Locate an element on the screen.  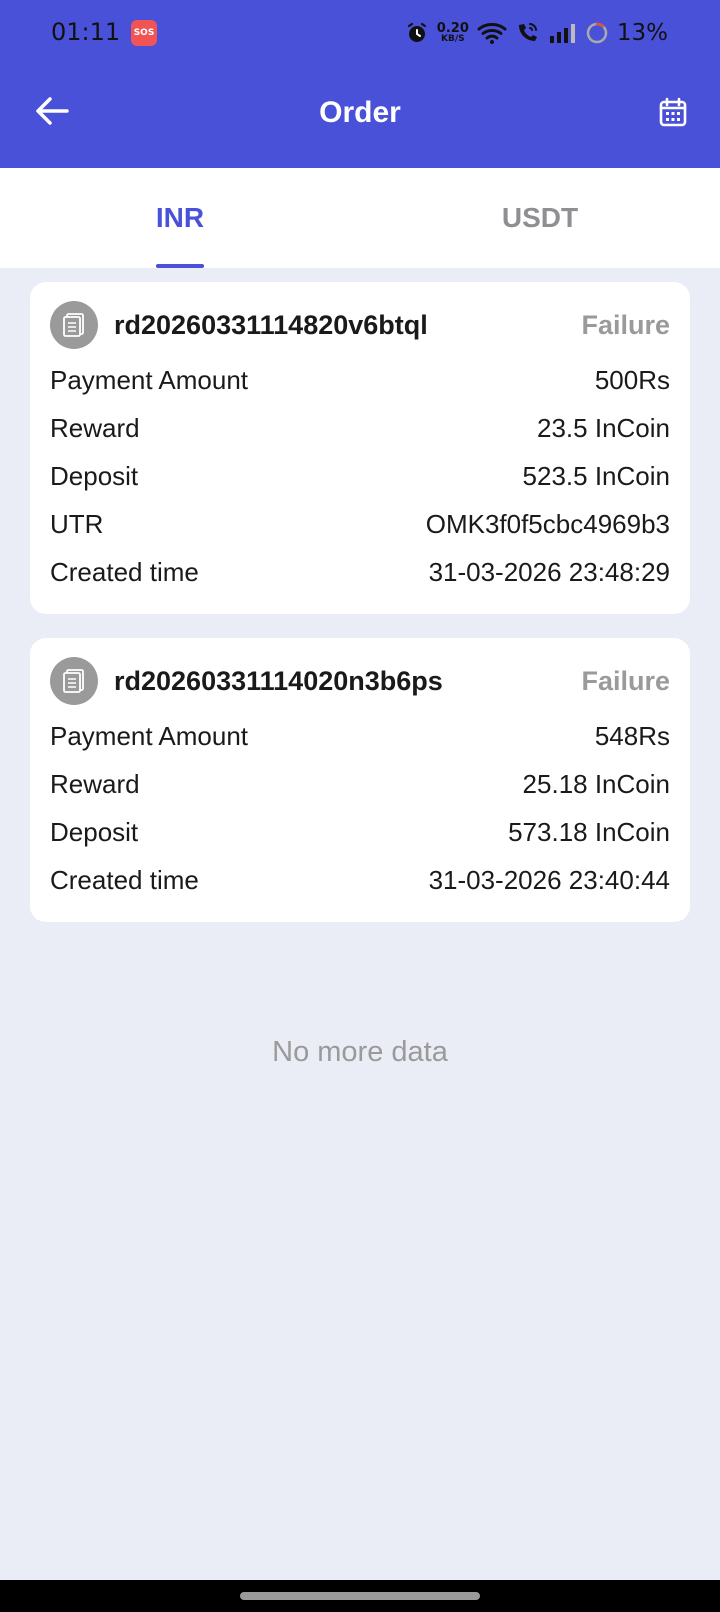
network-speed-unit: KB/S is located at coordinates (453, 39).